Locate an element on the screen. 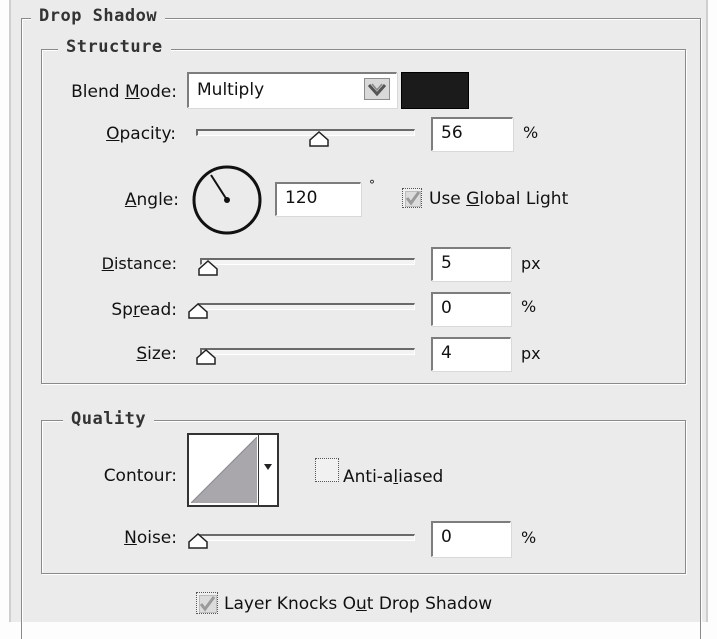 The height and width of the screenshot is (639, 717). use-global-light-checkbox is located at coordinates (412, 198).